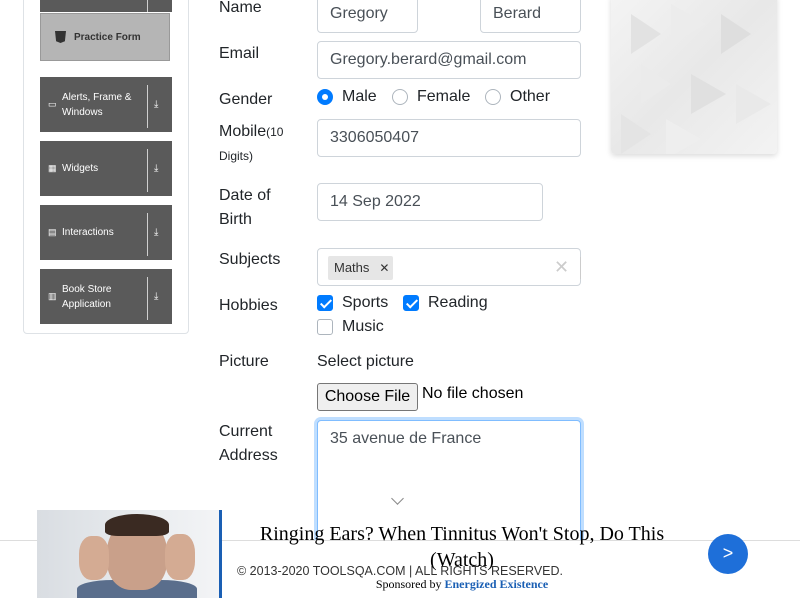 This screenshot has height=600, width=800. Describe the element at coordinates (52, 232) in the screenshot. I see `interactions-icon: ▤` at that location.